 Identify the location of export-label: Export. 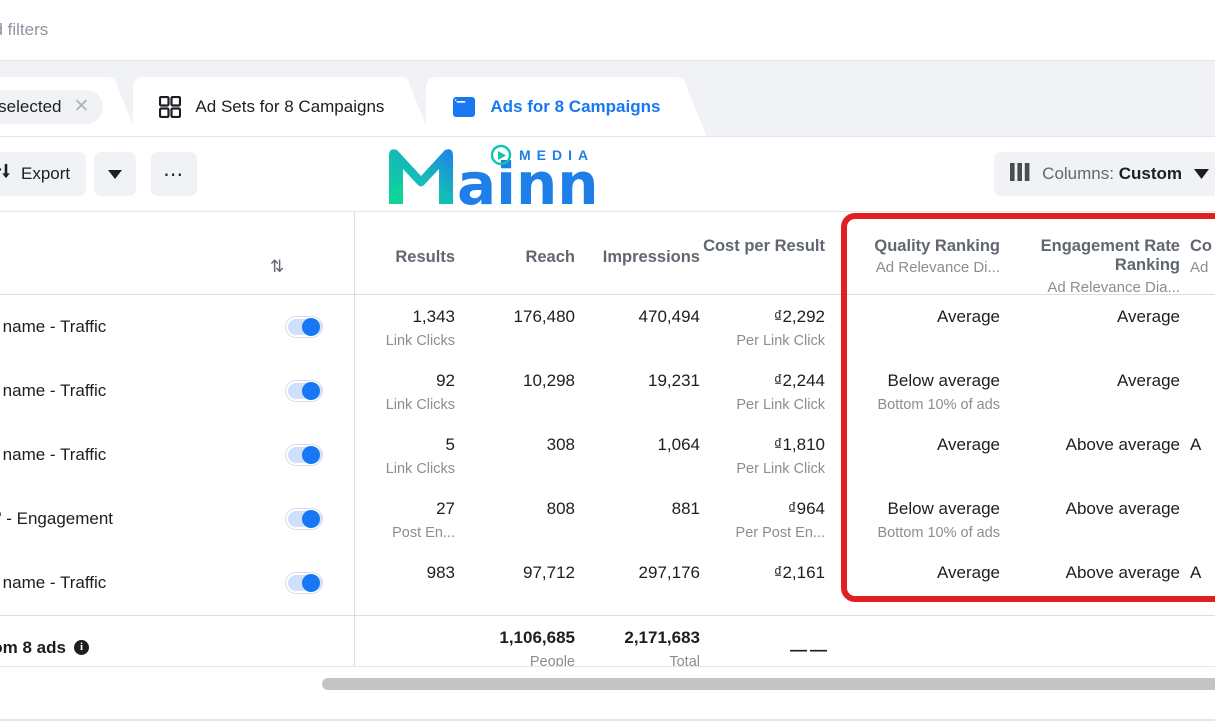
(46, 173).